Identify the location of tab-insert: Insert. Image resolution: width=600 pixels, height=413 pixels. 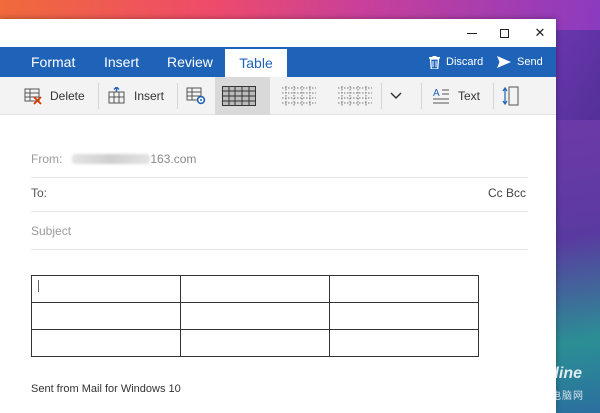
(121, 62).